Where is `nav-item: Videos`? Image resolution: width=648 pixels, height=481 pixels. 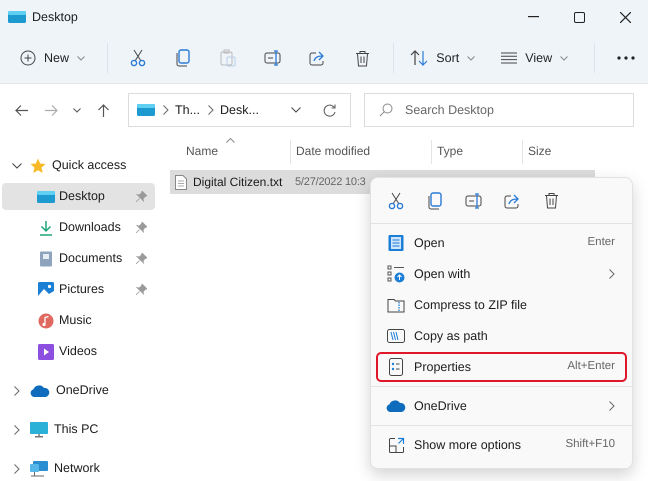
nav-item: Videos is located at coordinates (78, 351).